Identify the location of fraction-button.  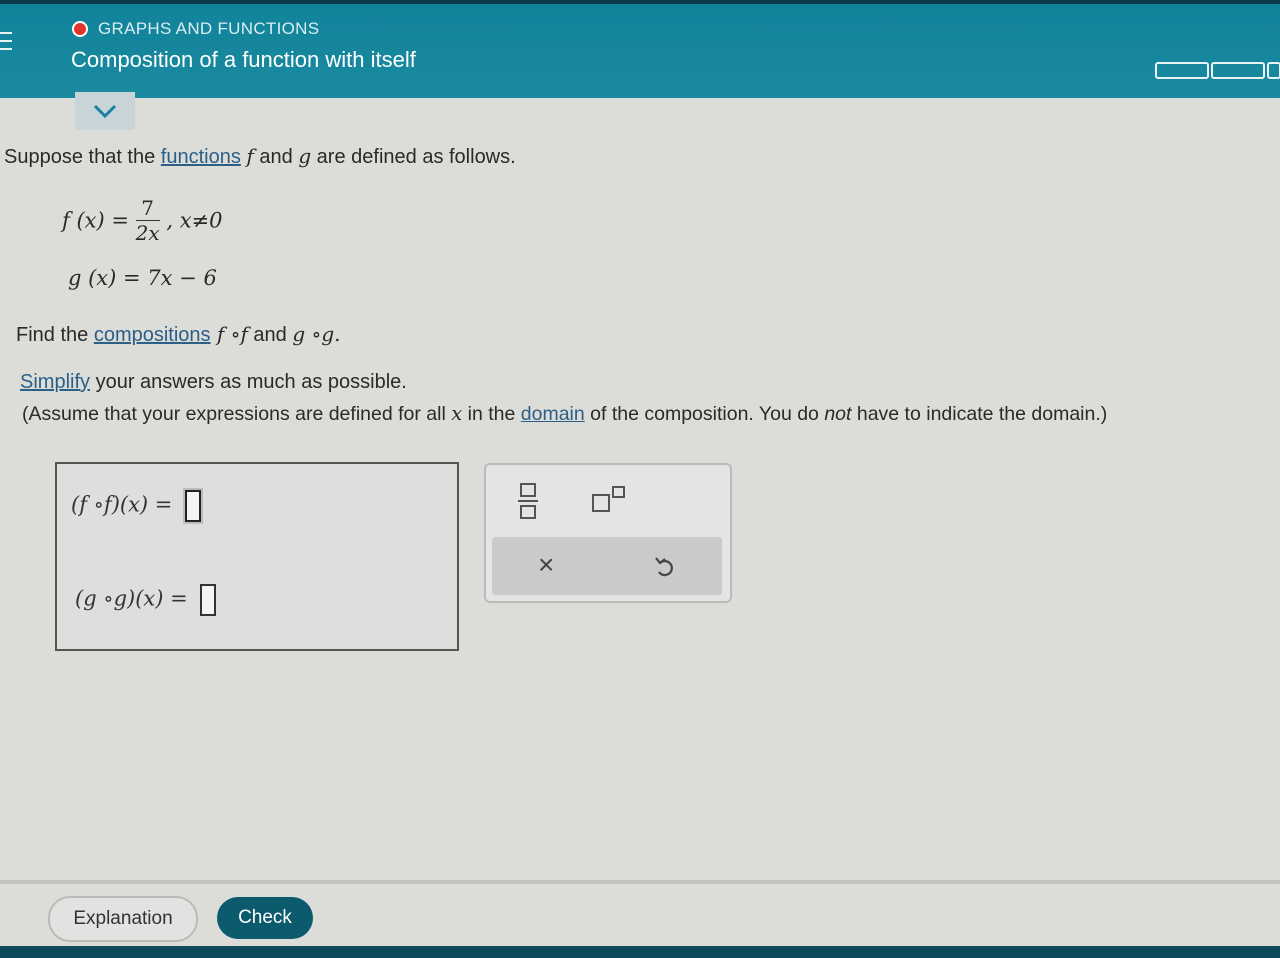
(529, 503).